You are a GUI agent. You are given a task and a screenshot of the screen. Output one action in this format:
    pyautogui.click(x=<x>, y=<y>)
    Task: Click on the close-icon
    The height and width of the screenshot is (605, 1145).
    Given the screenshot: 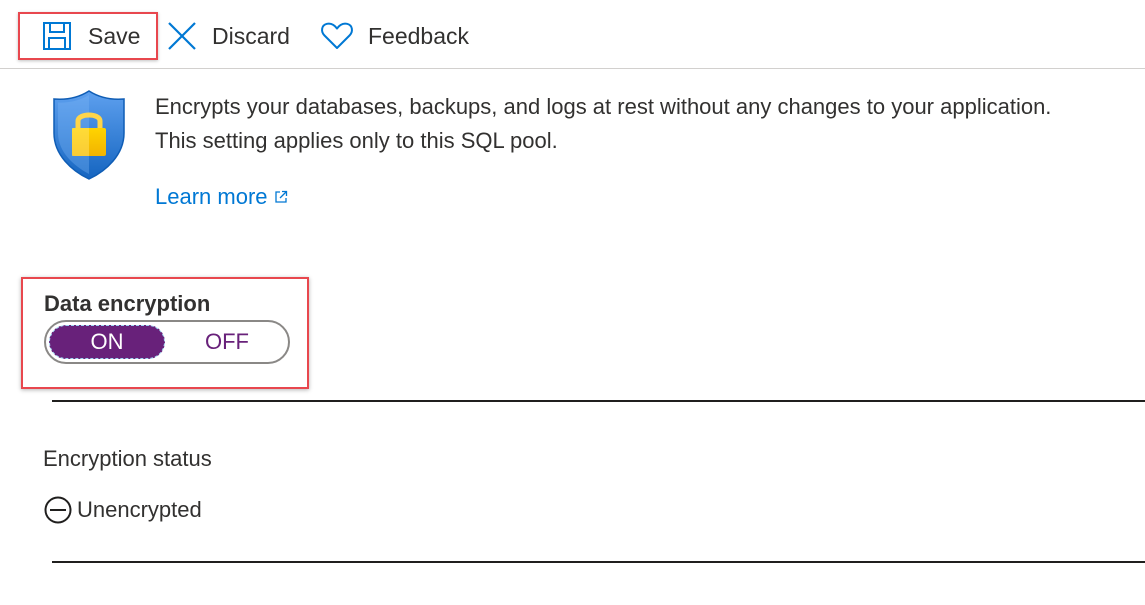 What is the action you would take?
    pyautogui.click(x=182, y=36)
    